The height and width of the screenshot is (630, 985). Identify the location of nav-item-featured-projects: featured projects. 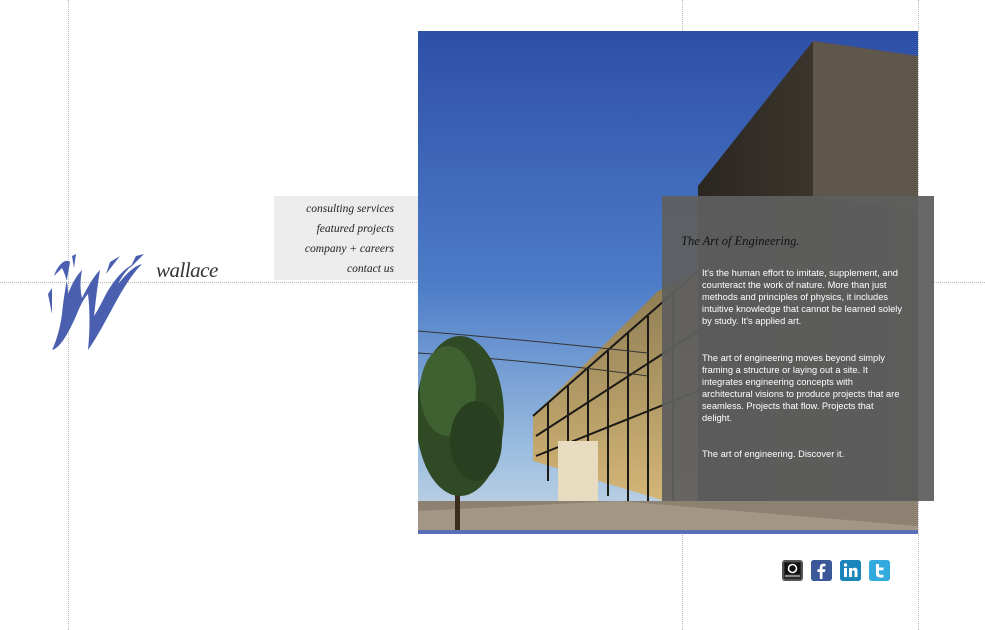
(334, 231).